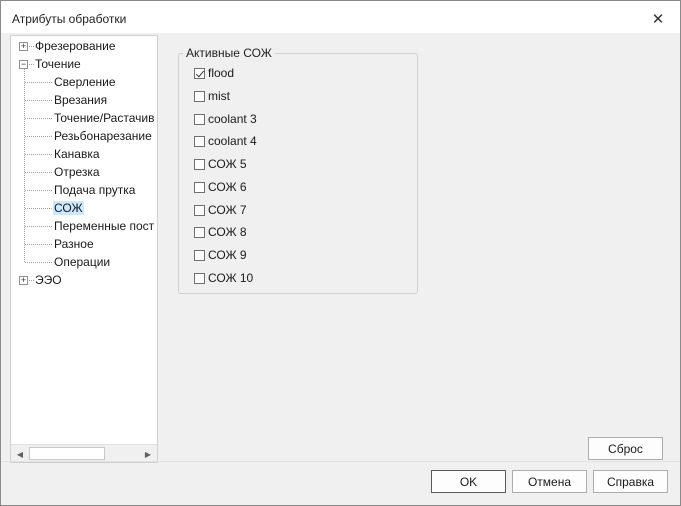 Image resolution: width=681 pixels, height=506 pixels. What do you see at coordinates (227, 255) in the screenshot?
I see `coolant-label: СОЖ 9` at bounding box center [227, 255].